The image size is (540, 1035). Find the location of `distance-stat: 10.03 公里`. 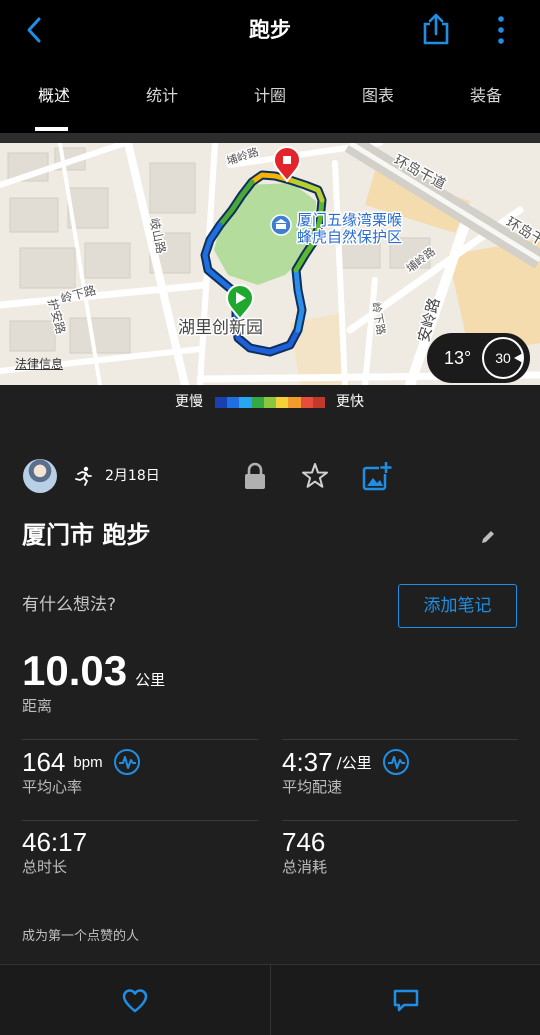

distance-stat: 10.03 公里 is located at coordinates (93, 671).